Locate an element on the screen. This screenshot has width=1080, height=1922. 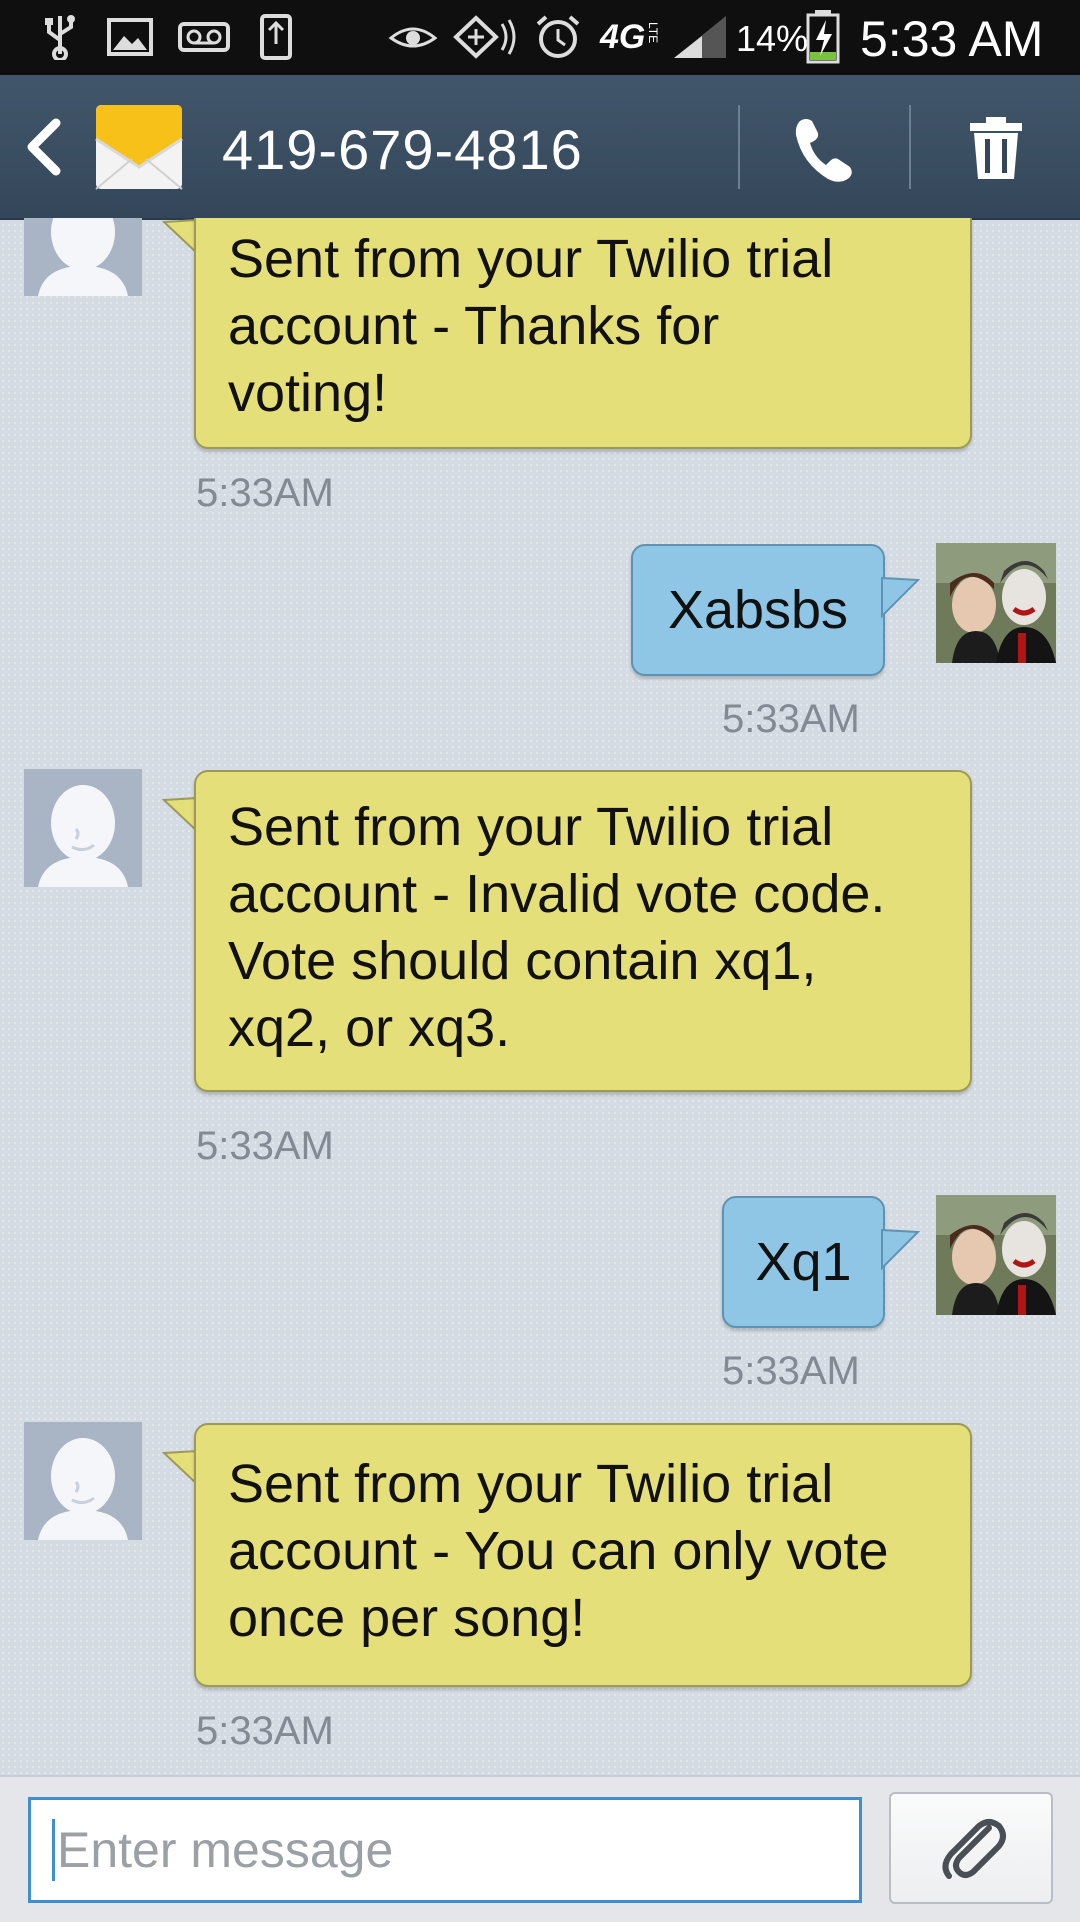
composer-bar is located at coordinates (540, 1848).